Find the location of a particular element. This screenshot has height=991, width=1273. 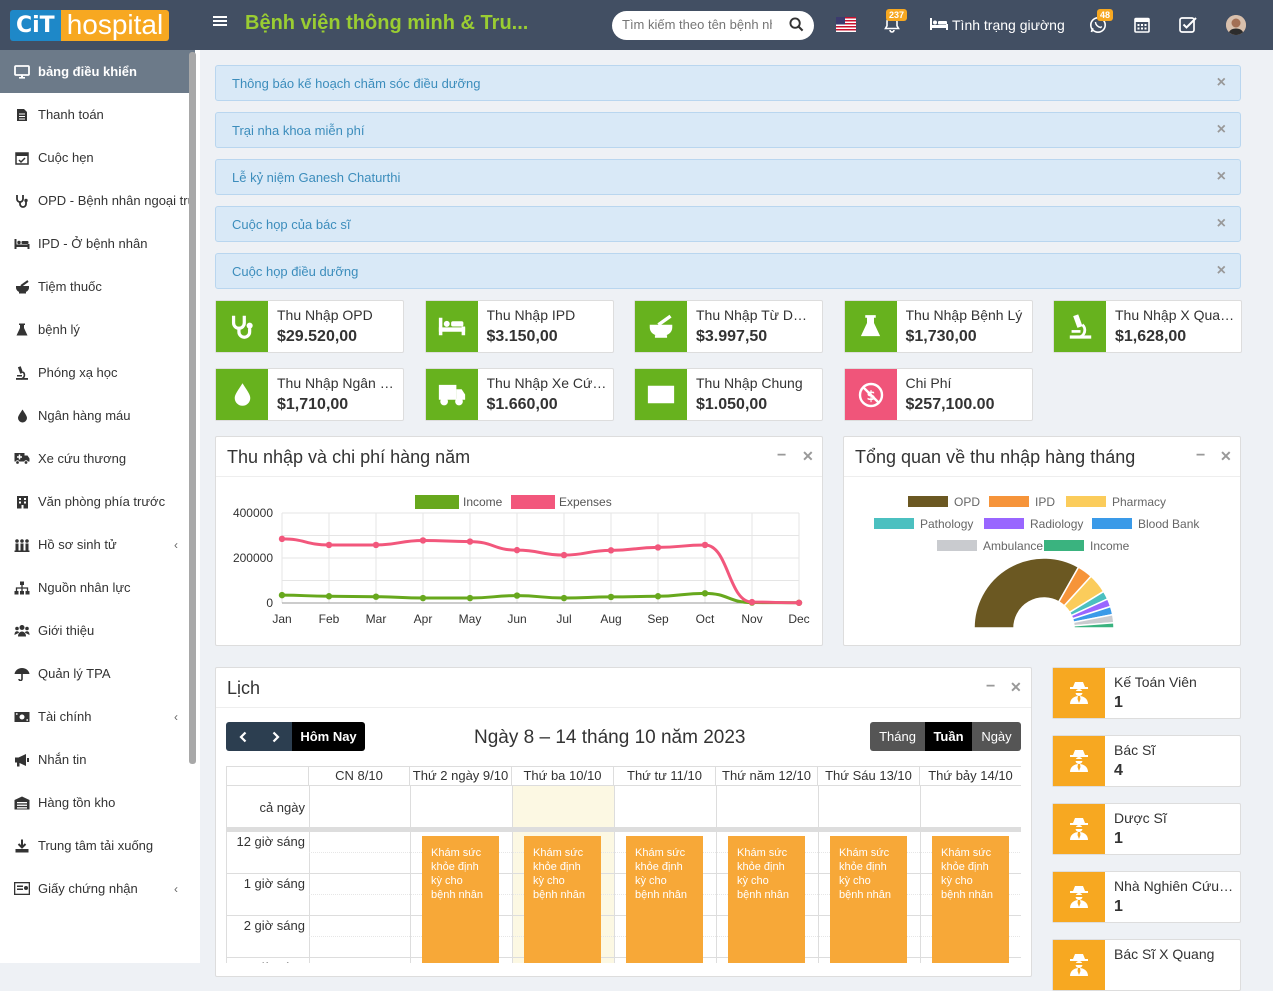

day-column-header: Thứ bảy 14/10 is located at coordinates (970, 776).